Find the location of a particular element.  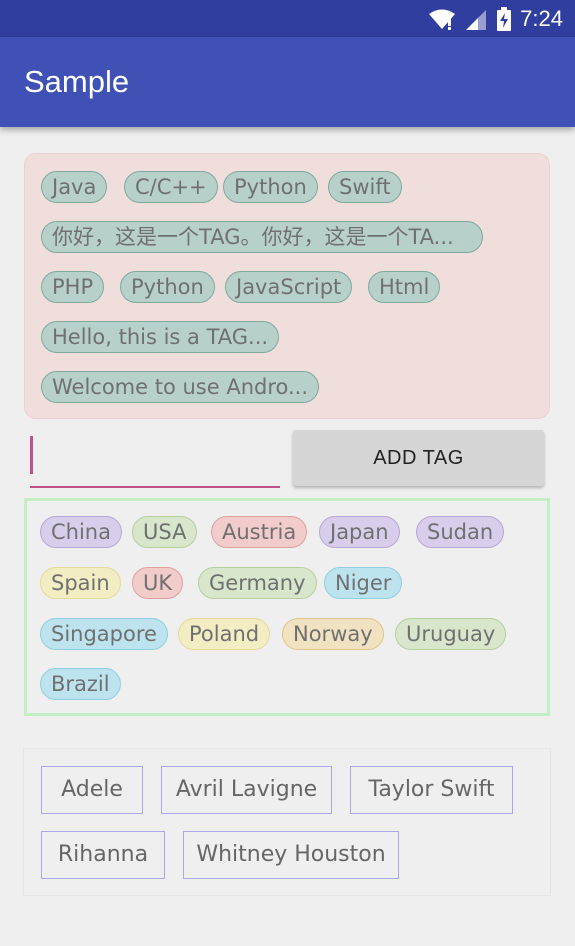

app-bar: Sample is located at coordinates (287, 82).